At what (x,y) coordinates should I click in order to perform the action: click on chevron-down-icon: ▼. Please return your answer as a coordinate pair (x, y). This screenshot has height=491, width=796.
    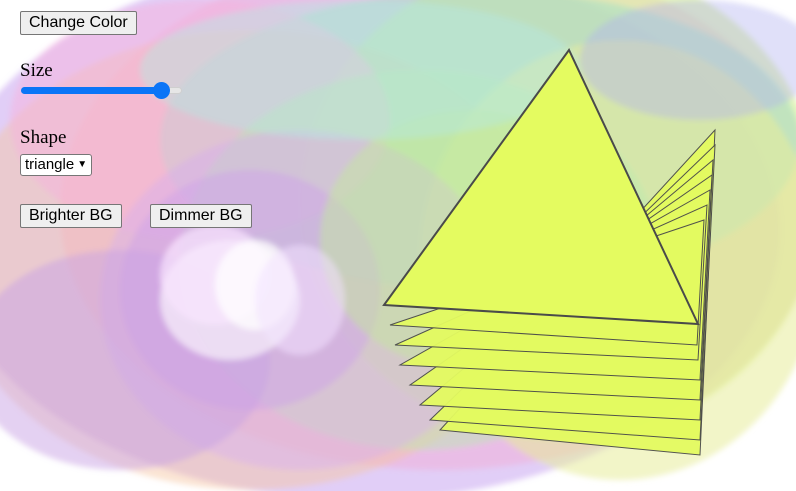
    Looking at the image, I should click on (82, 164).